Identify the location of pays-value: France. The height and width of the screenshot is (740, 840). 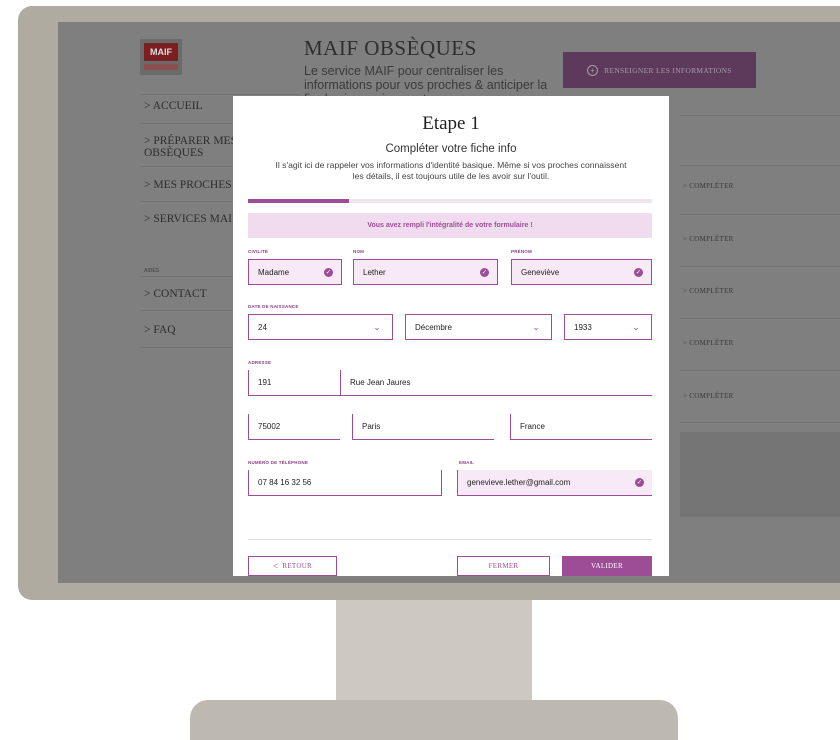
(532, 426).